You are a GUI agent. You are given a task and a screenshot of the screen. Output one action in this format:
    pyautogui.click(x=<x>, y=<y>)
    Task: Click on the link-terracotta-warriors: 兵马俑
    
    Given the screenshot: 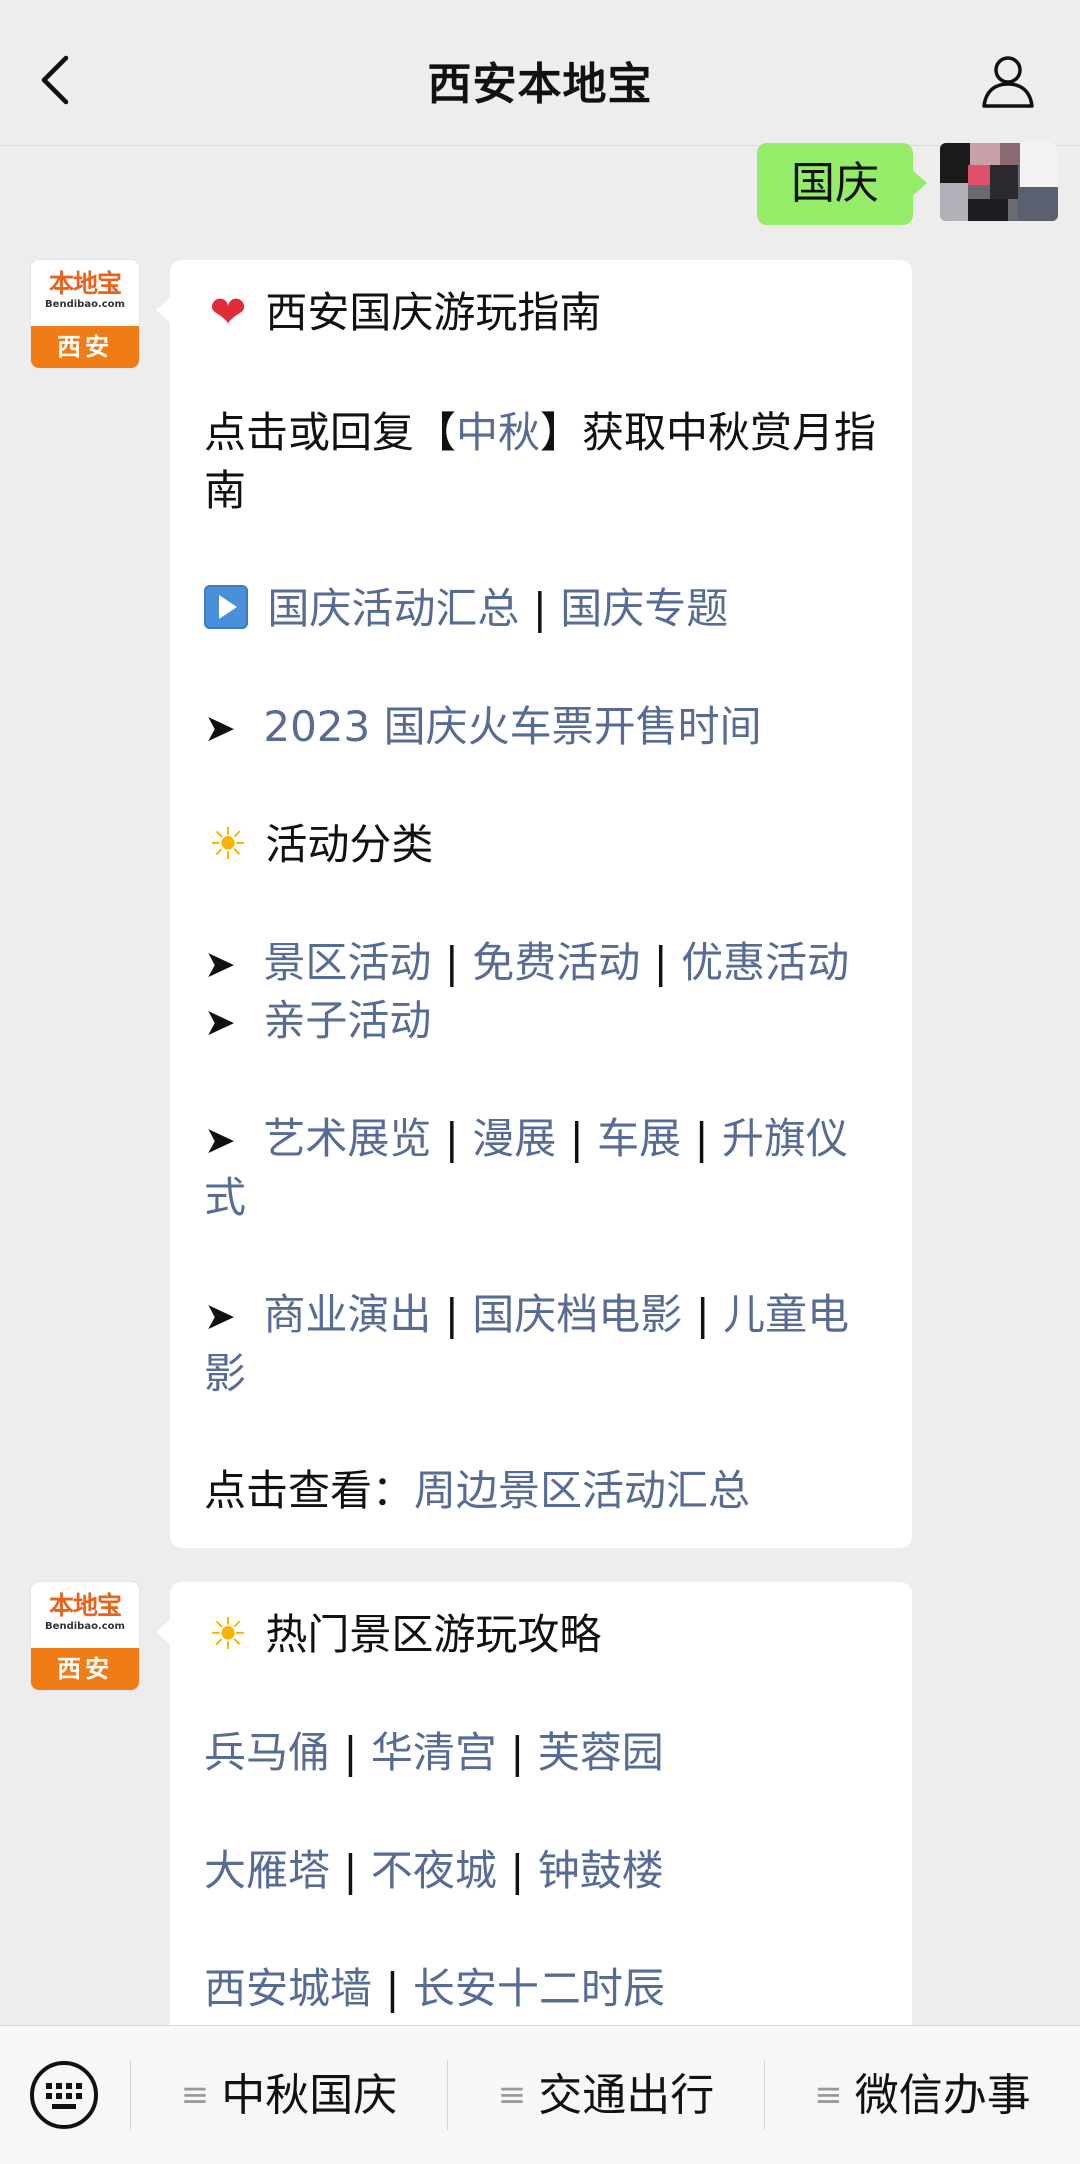 What is the action you would take?
    pyautogui.click(x=267, y=1752)
    